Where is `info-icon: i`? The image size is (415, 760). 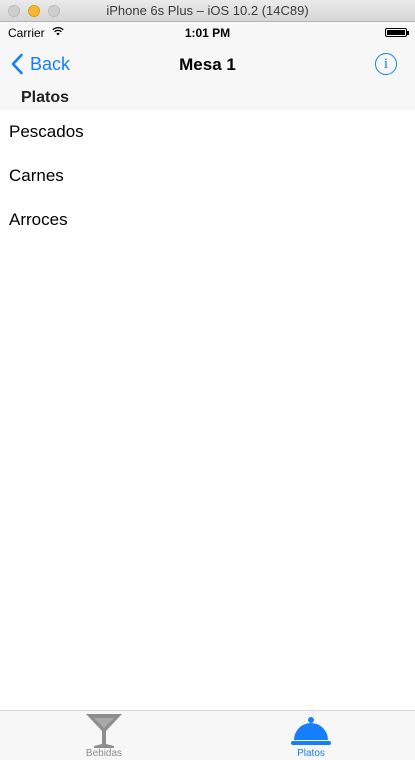 info-icon: i is located at coordinates (386, 63).